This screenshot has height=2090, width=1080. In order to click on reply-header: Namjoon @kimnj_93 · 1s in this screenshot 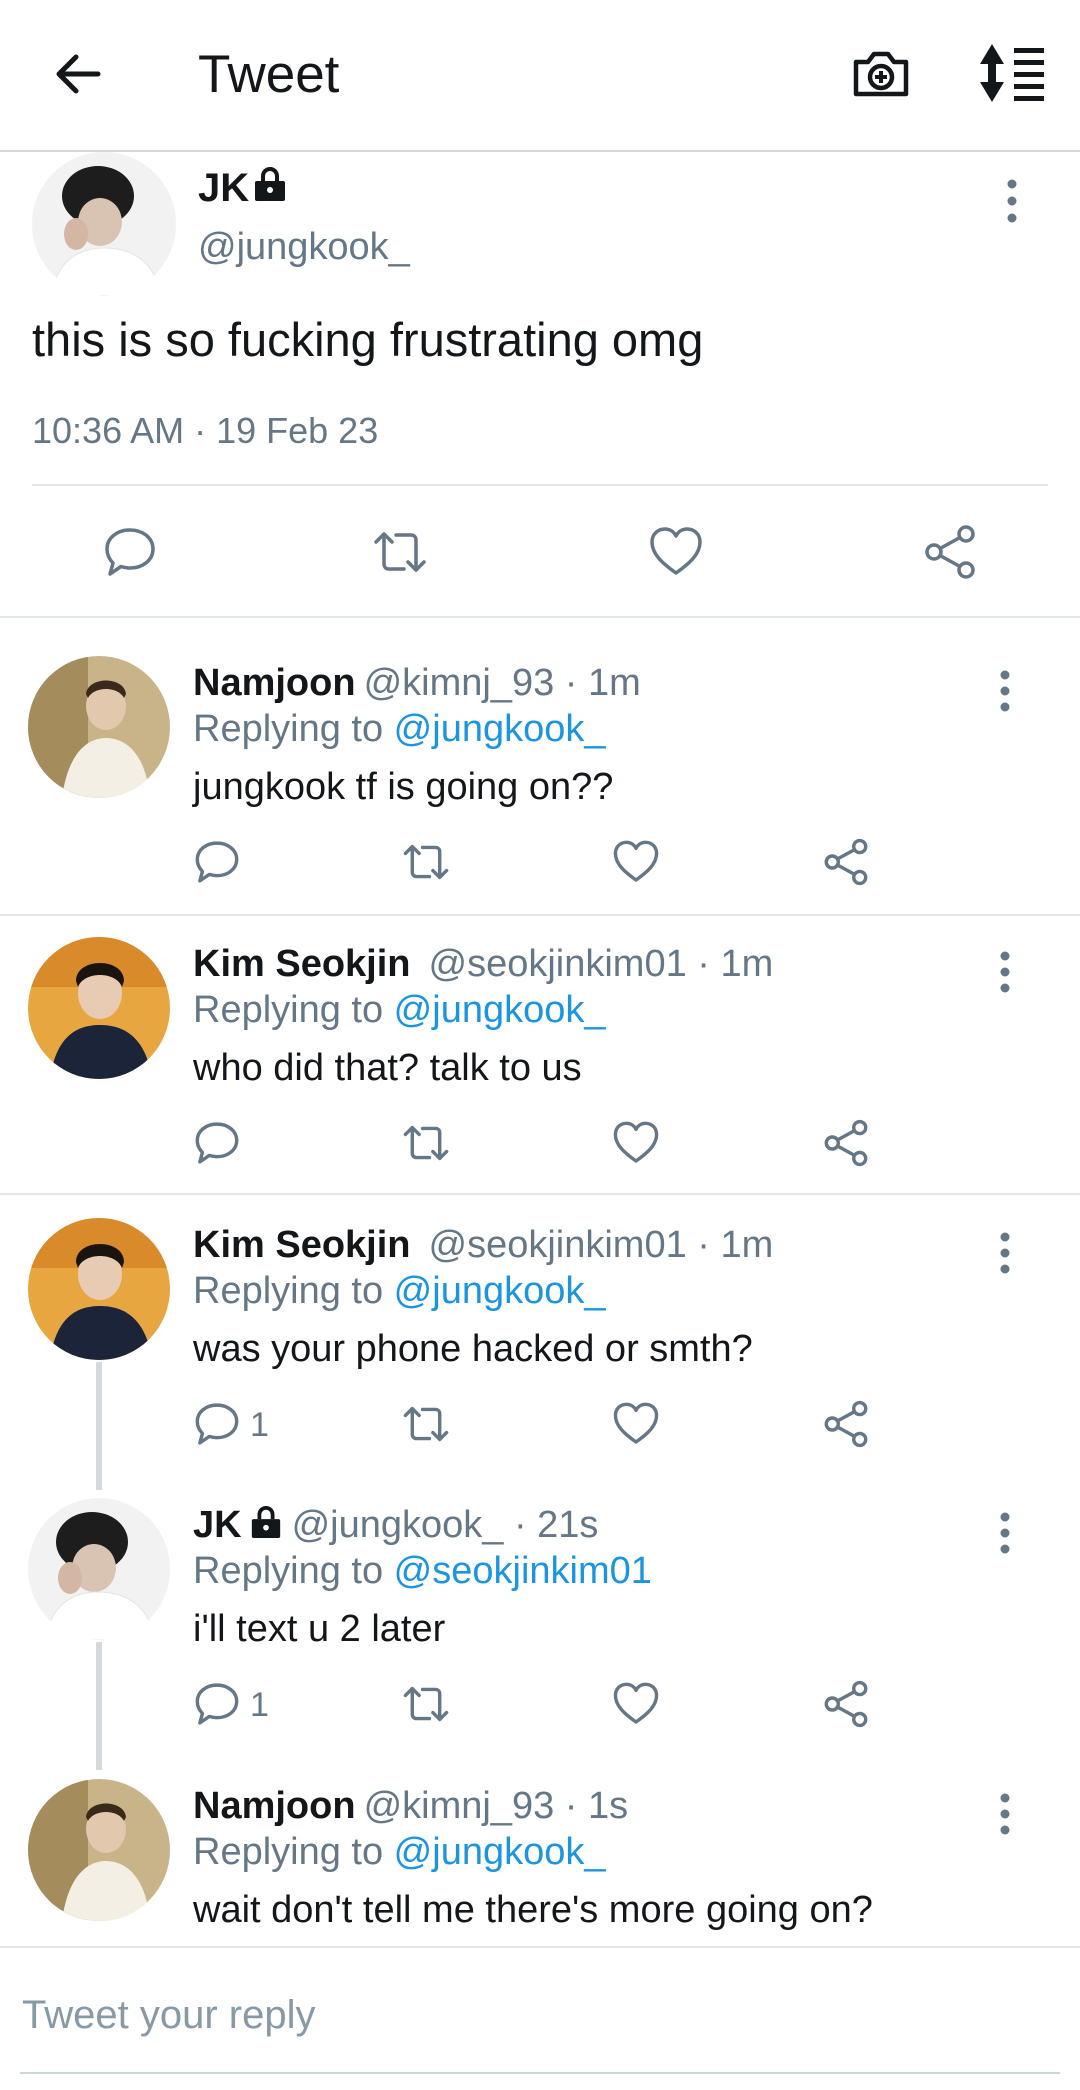, I will do `click(410, 1806)`.